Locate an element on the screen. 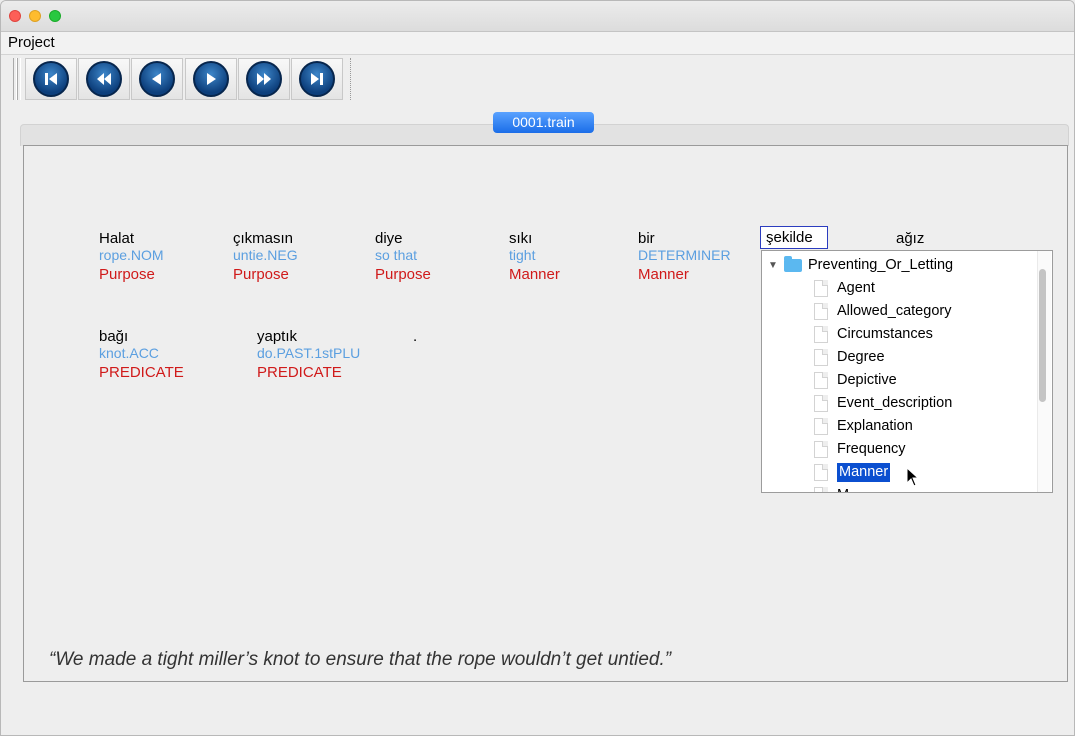 This screenshot has height=736, width=1075. word-item: bağı knot.ACC PREDICATE is located at coordinates (141, 354).